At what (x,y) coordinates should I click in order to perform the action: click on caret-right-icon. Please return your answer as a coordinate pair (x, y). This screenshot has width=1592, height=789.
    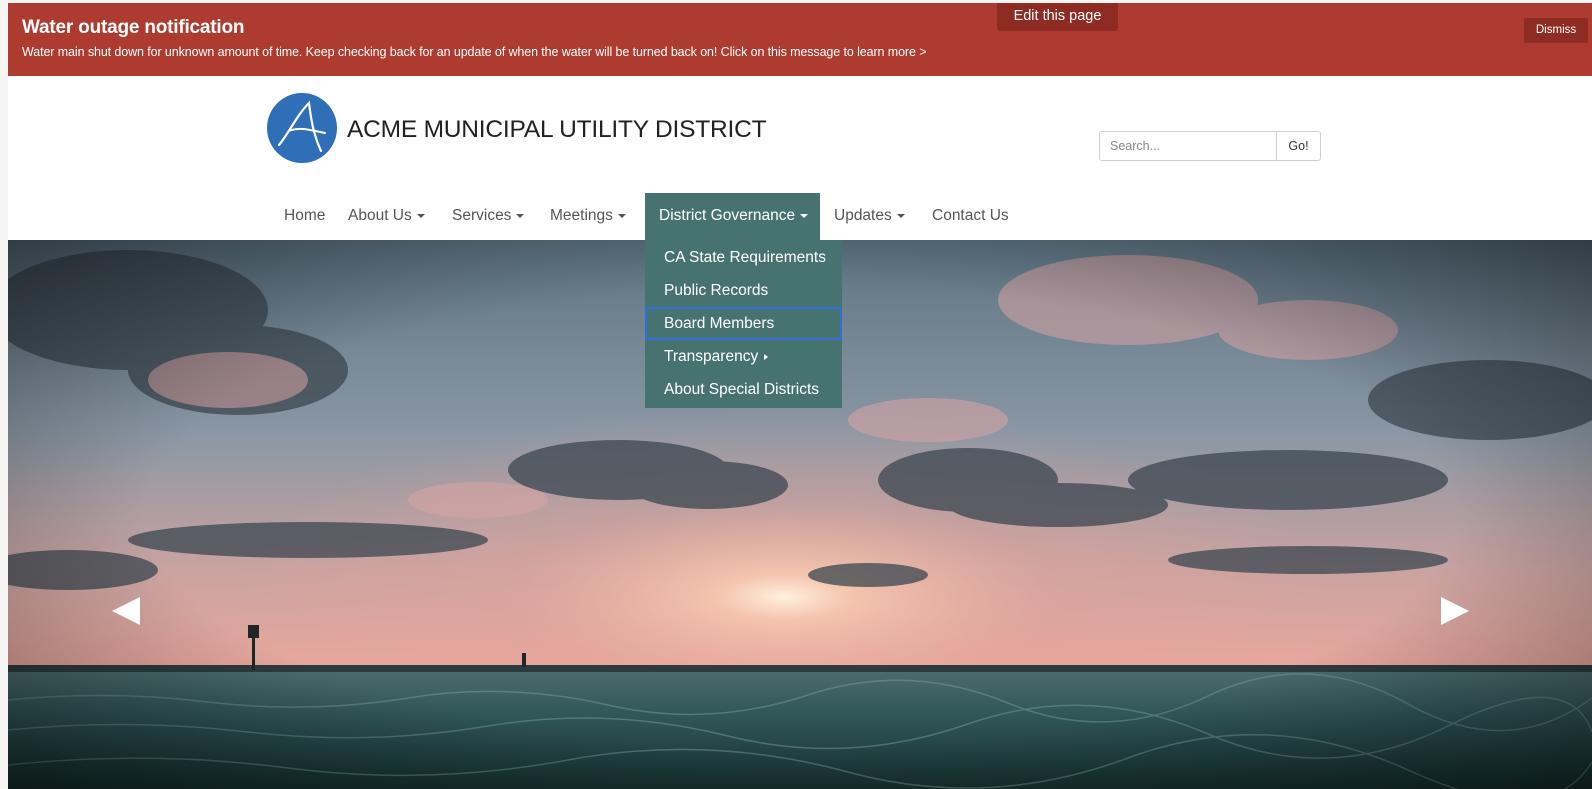
    Looking at the image, I should click on (766, 356).